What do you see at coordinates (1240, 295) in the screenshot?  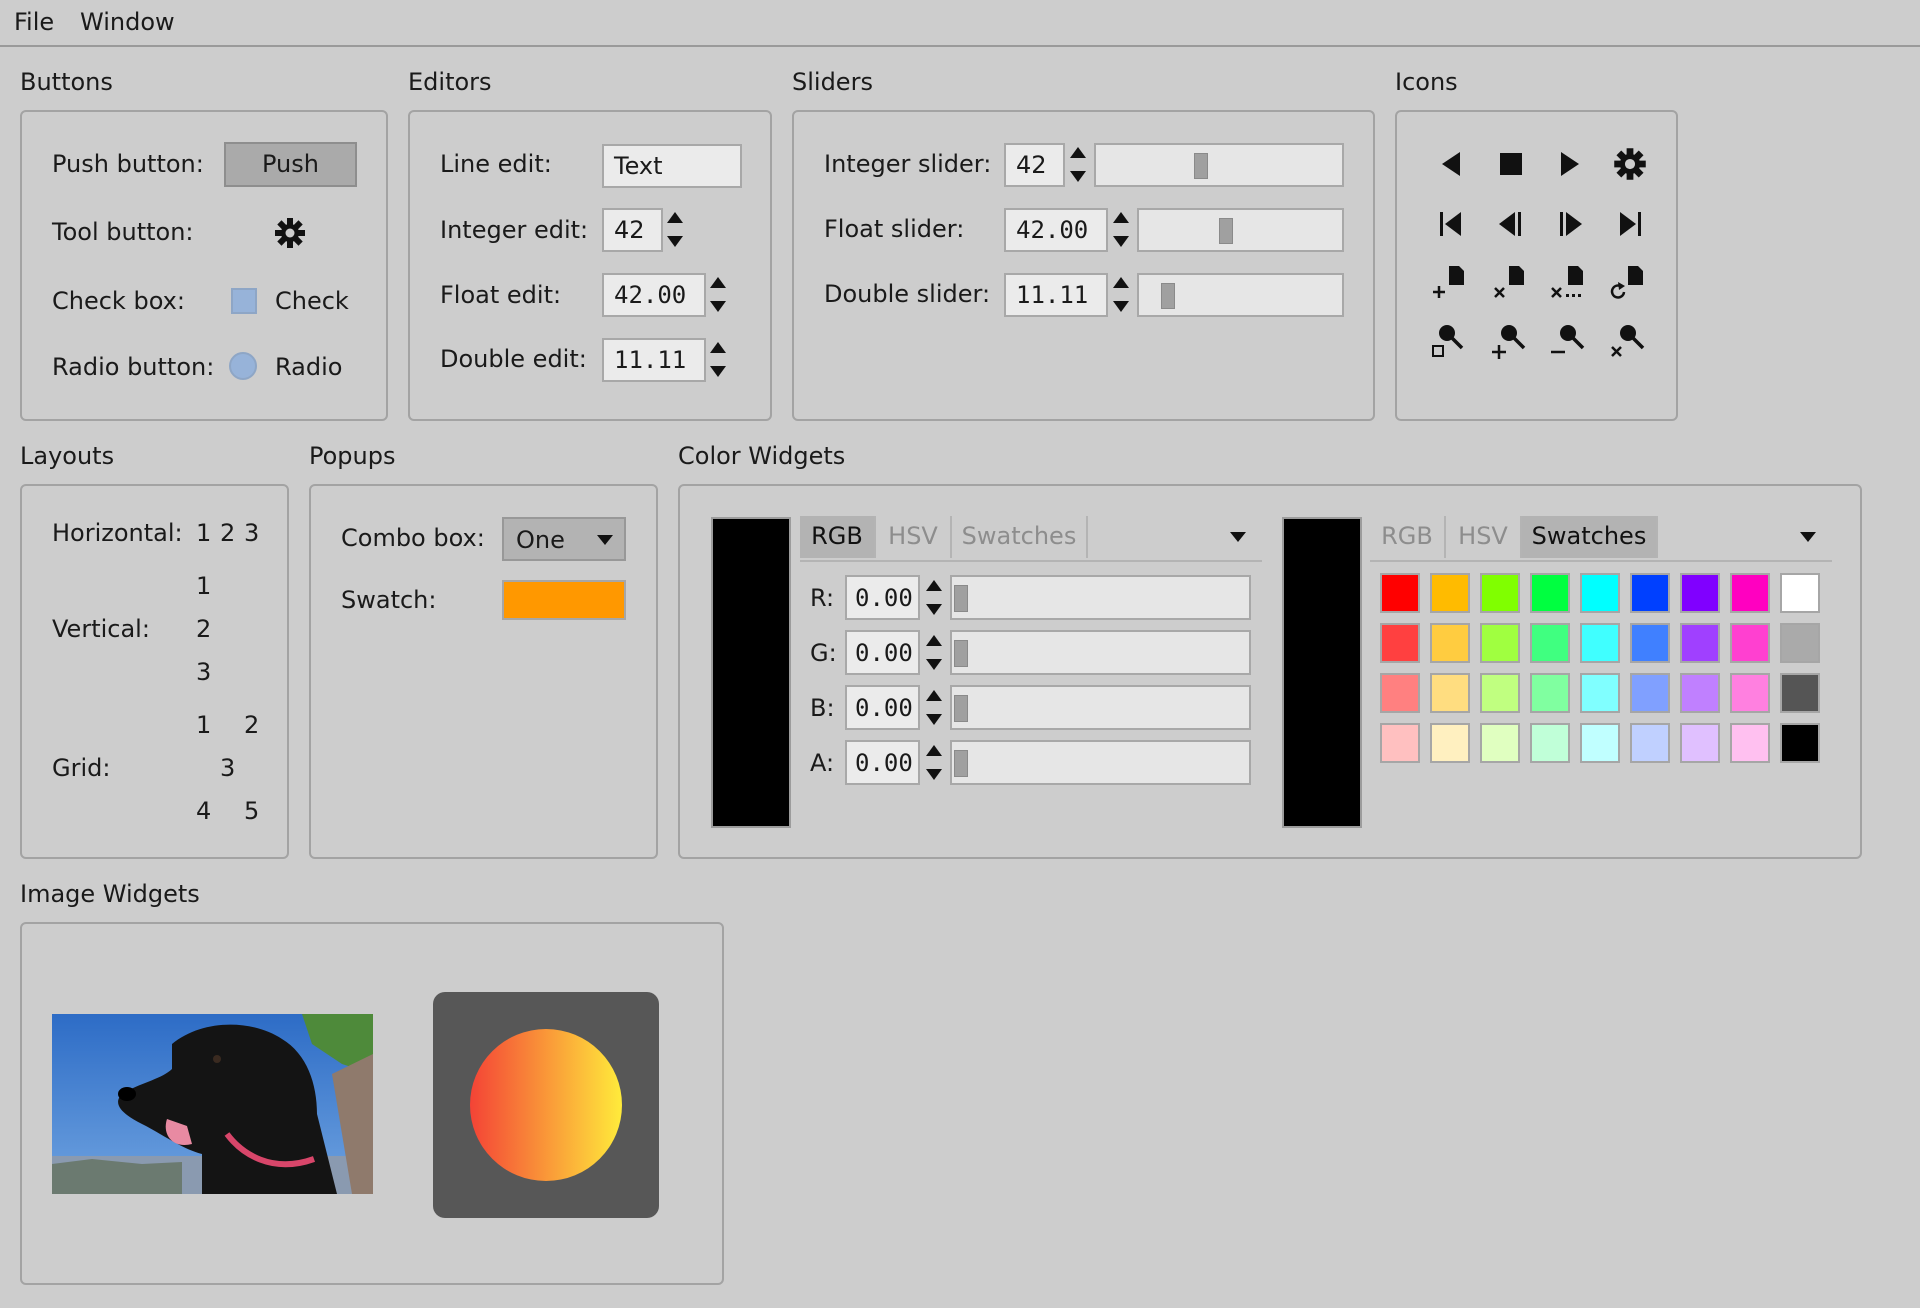 I see `double-slider-track` at bounding box center [1240, 295].